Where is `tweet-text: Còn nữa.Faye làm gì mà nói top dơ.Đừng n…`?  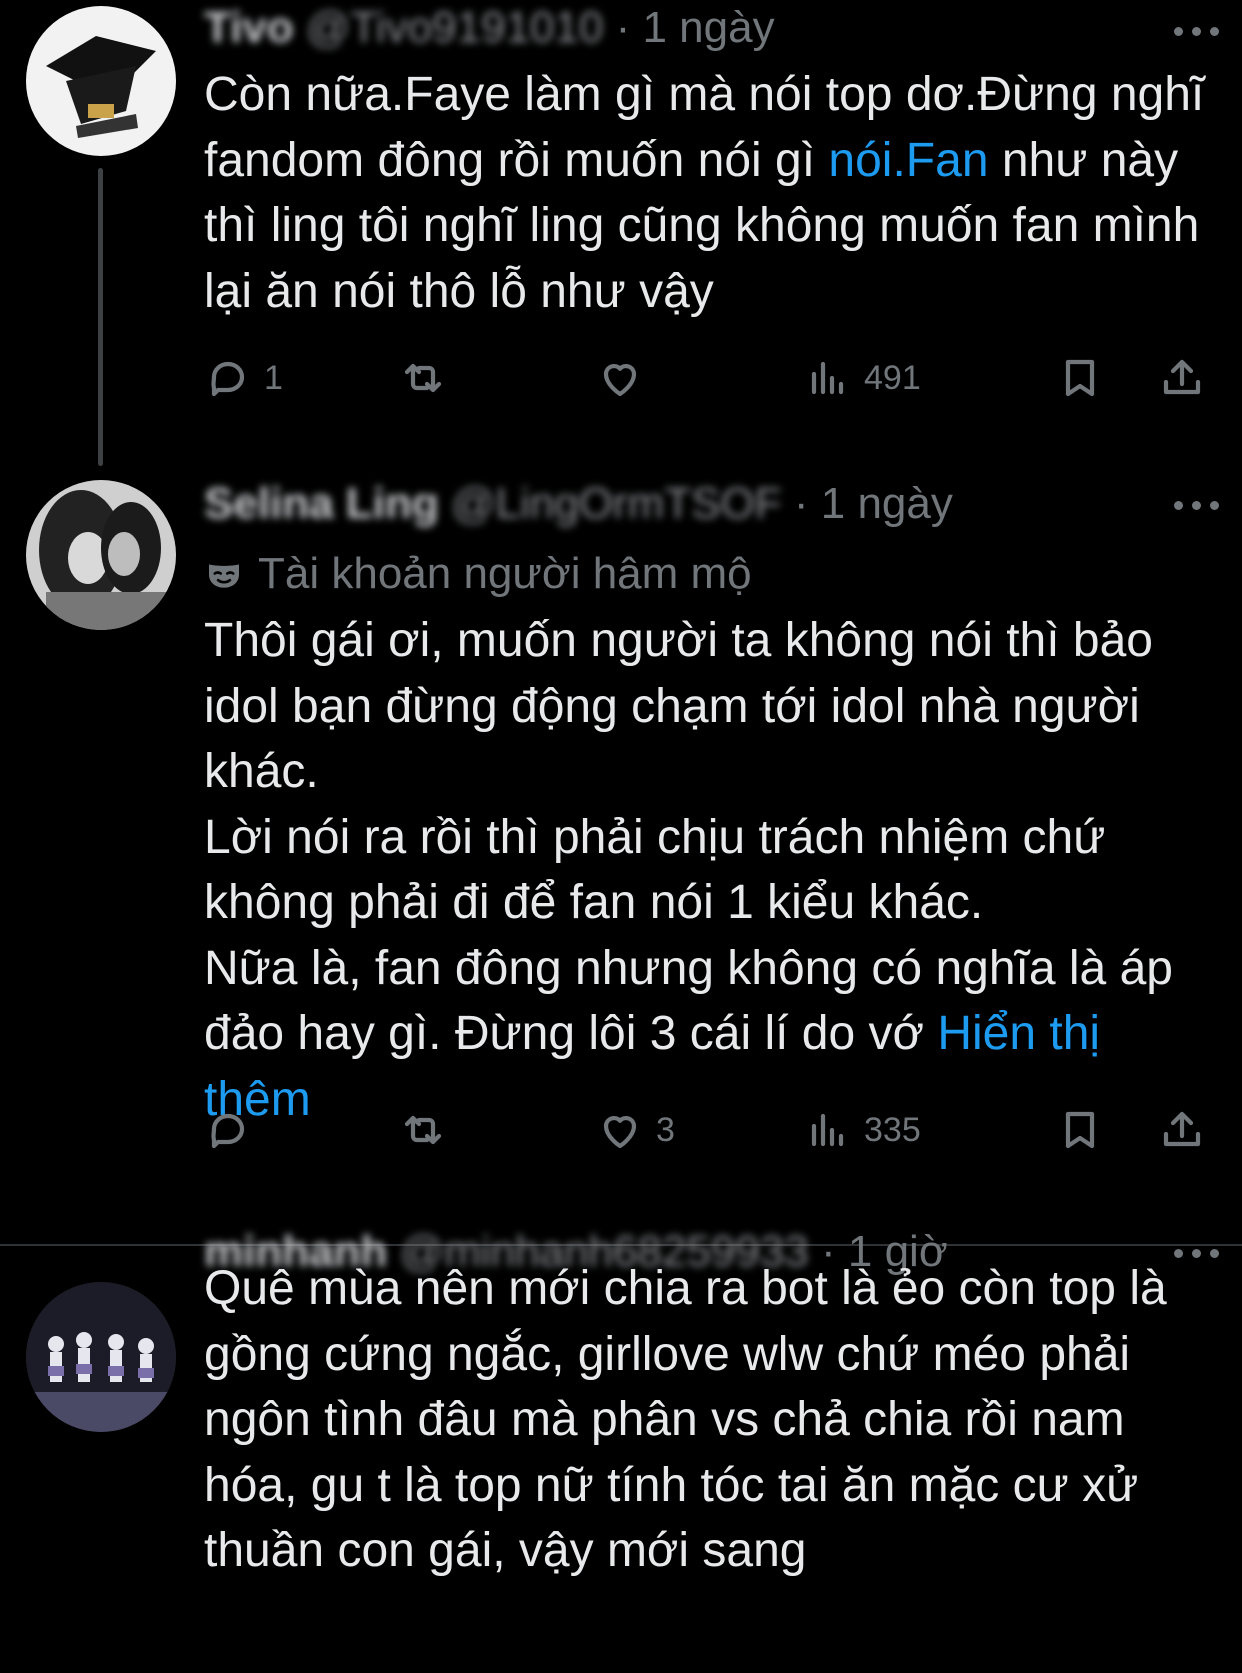
tweet-text: Còn nữa.Faye làm gì mà nói top dơ.Đừng n… is located at coordinates (704, 193).